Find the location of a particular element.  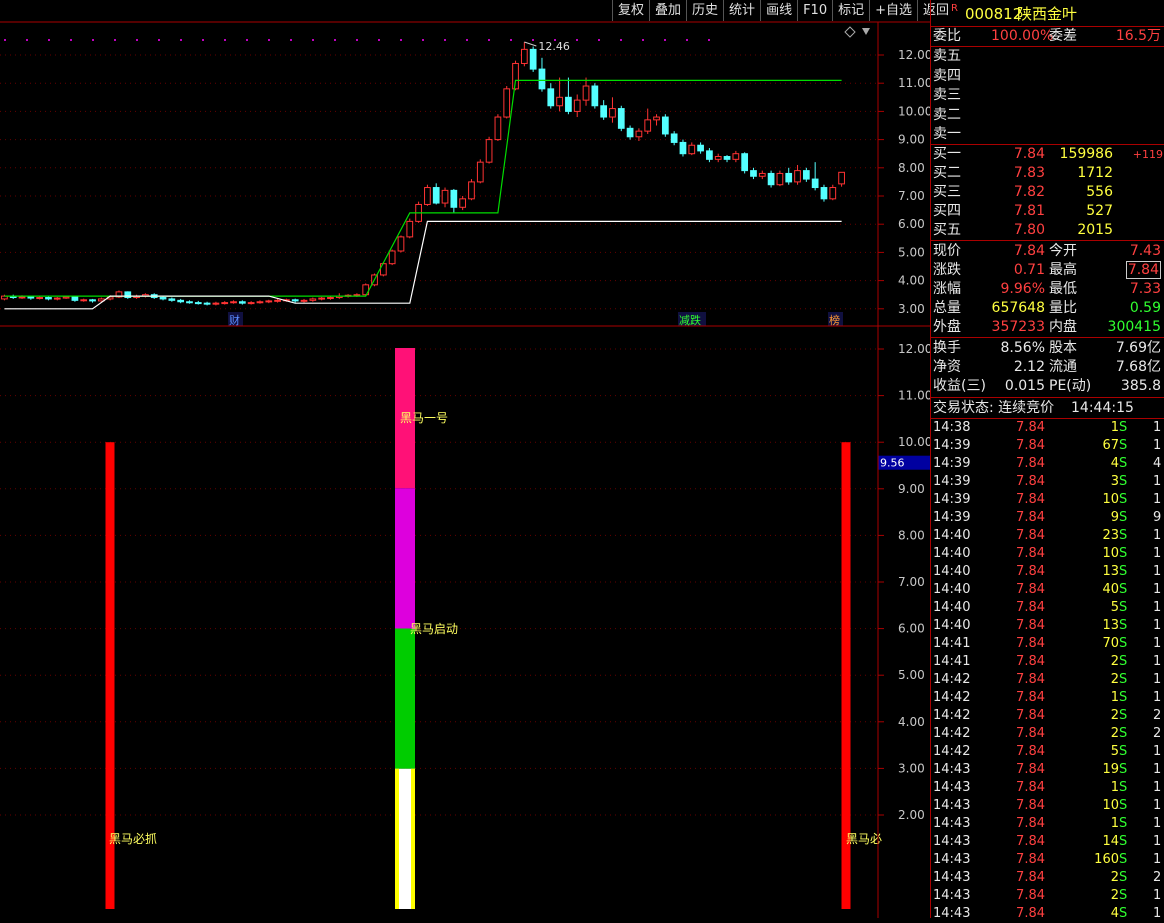

ask-row: 卖三 is located at coordinates (1047, 95).